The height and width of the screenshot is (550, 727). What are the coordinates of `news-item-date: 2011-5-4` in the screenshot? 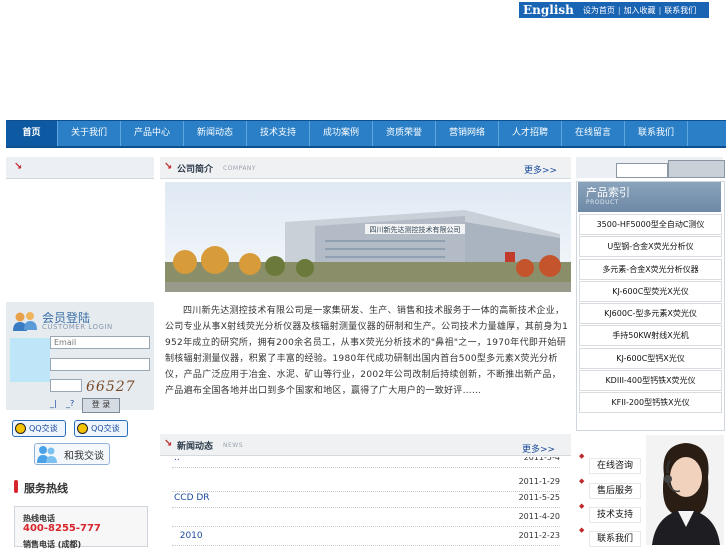 It's located at (541, 459).